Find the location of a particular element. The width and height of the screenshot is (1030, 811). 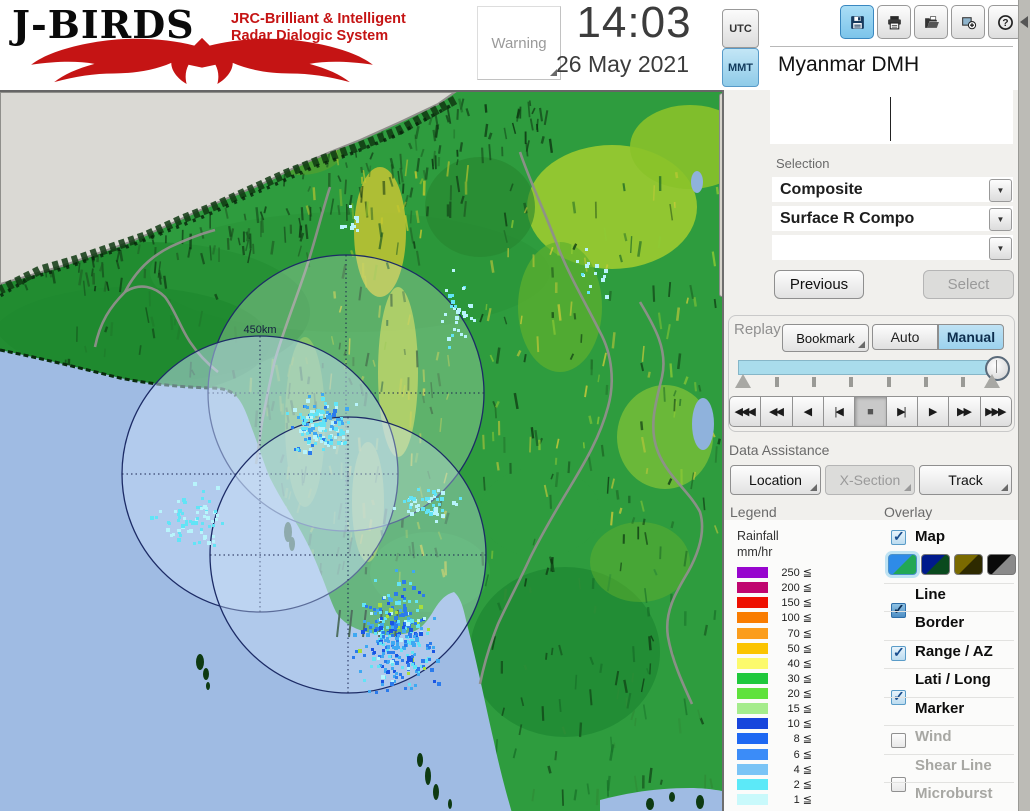

help-button: ? is located at coordinates (1005, 22).